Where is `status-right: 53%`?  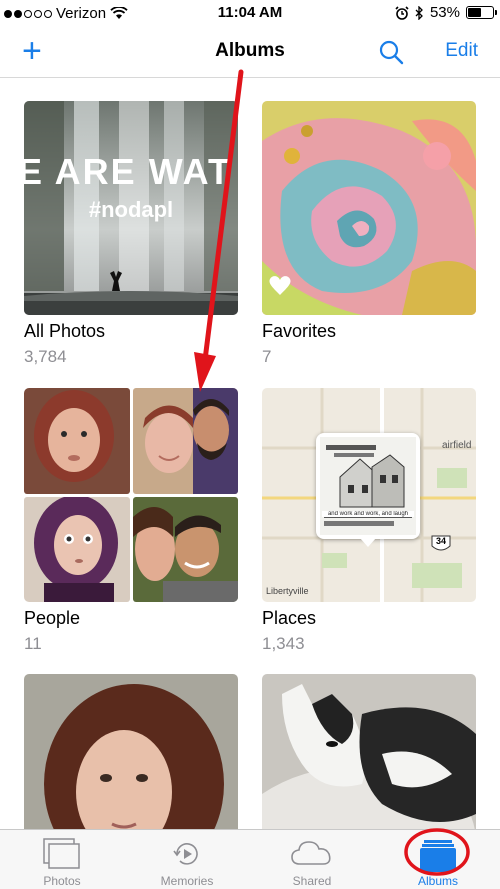
status-right: 53% is located at coordinates (446, 12).